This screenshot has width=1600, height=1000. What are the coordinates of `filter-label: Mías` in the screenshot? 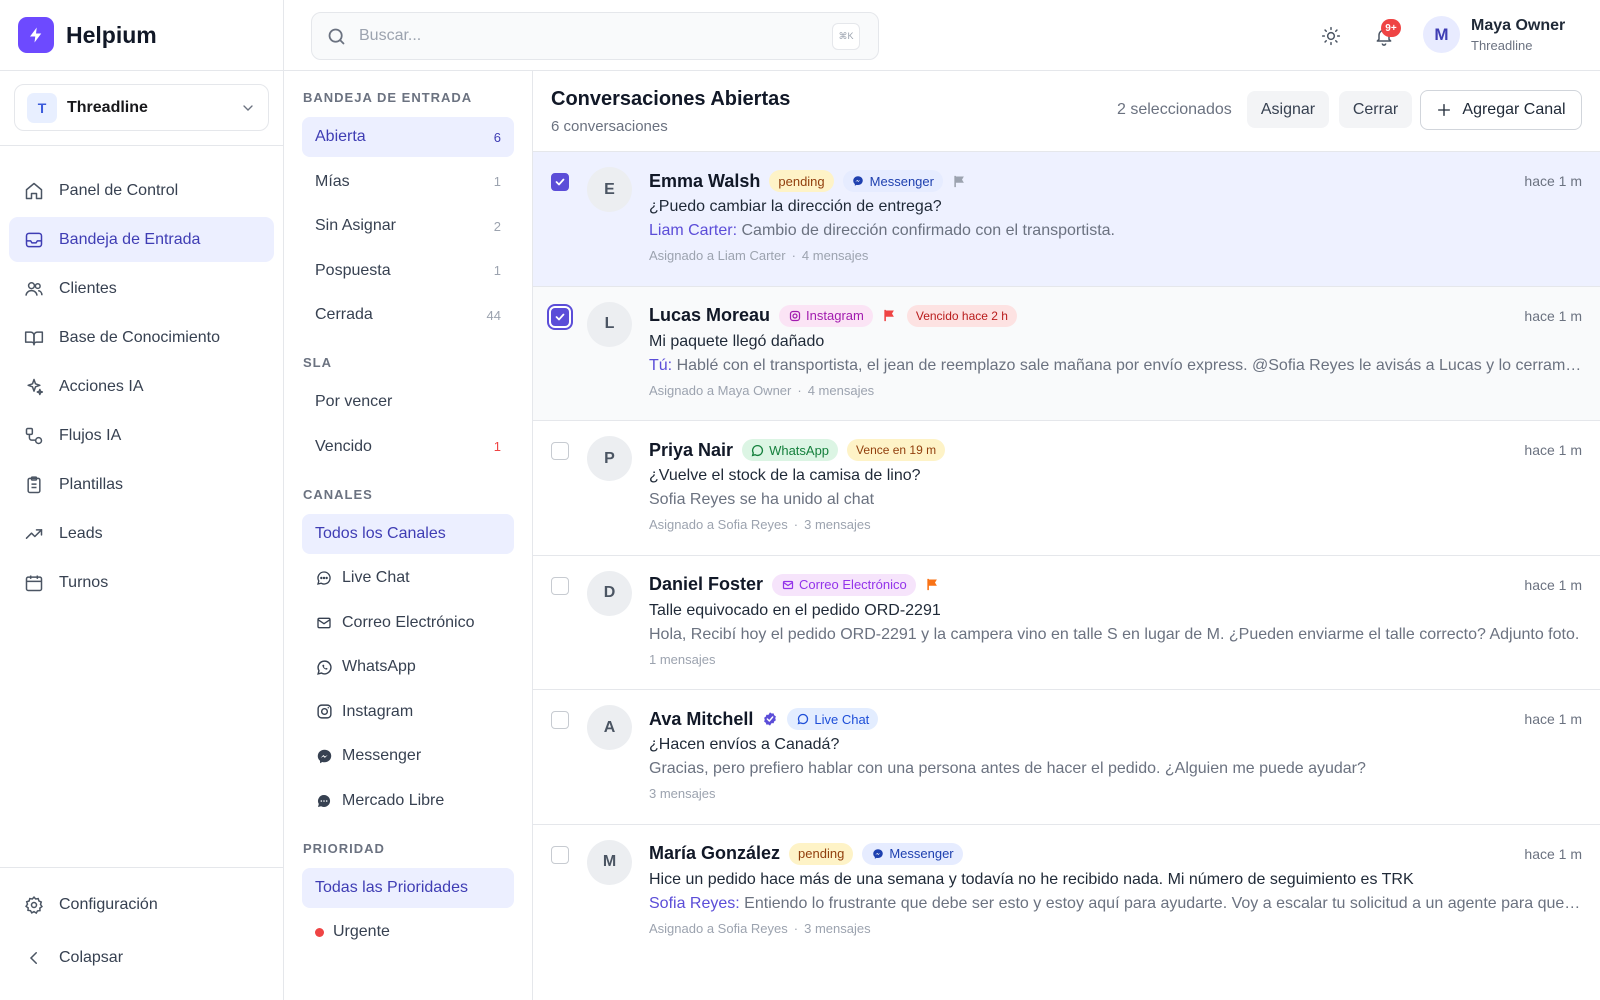 It's located at (332, 181).